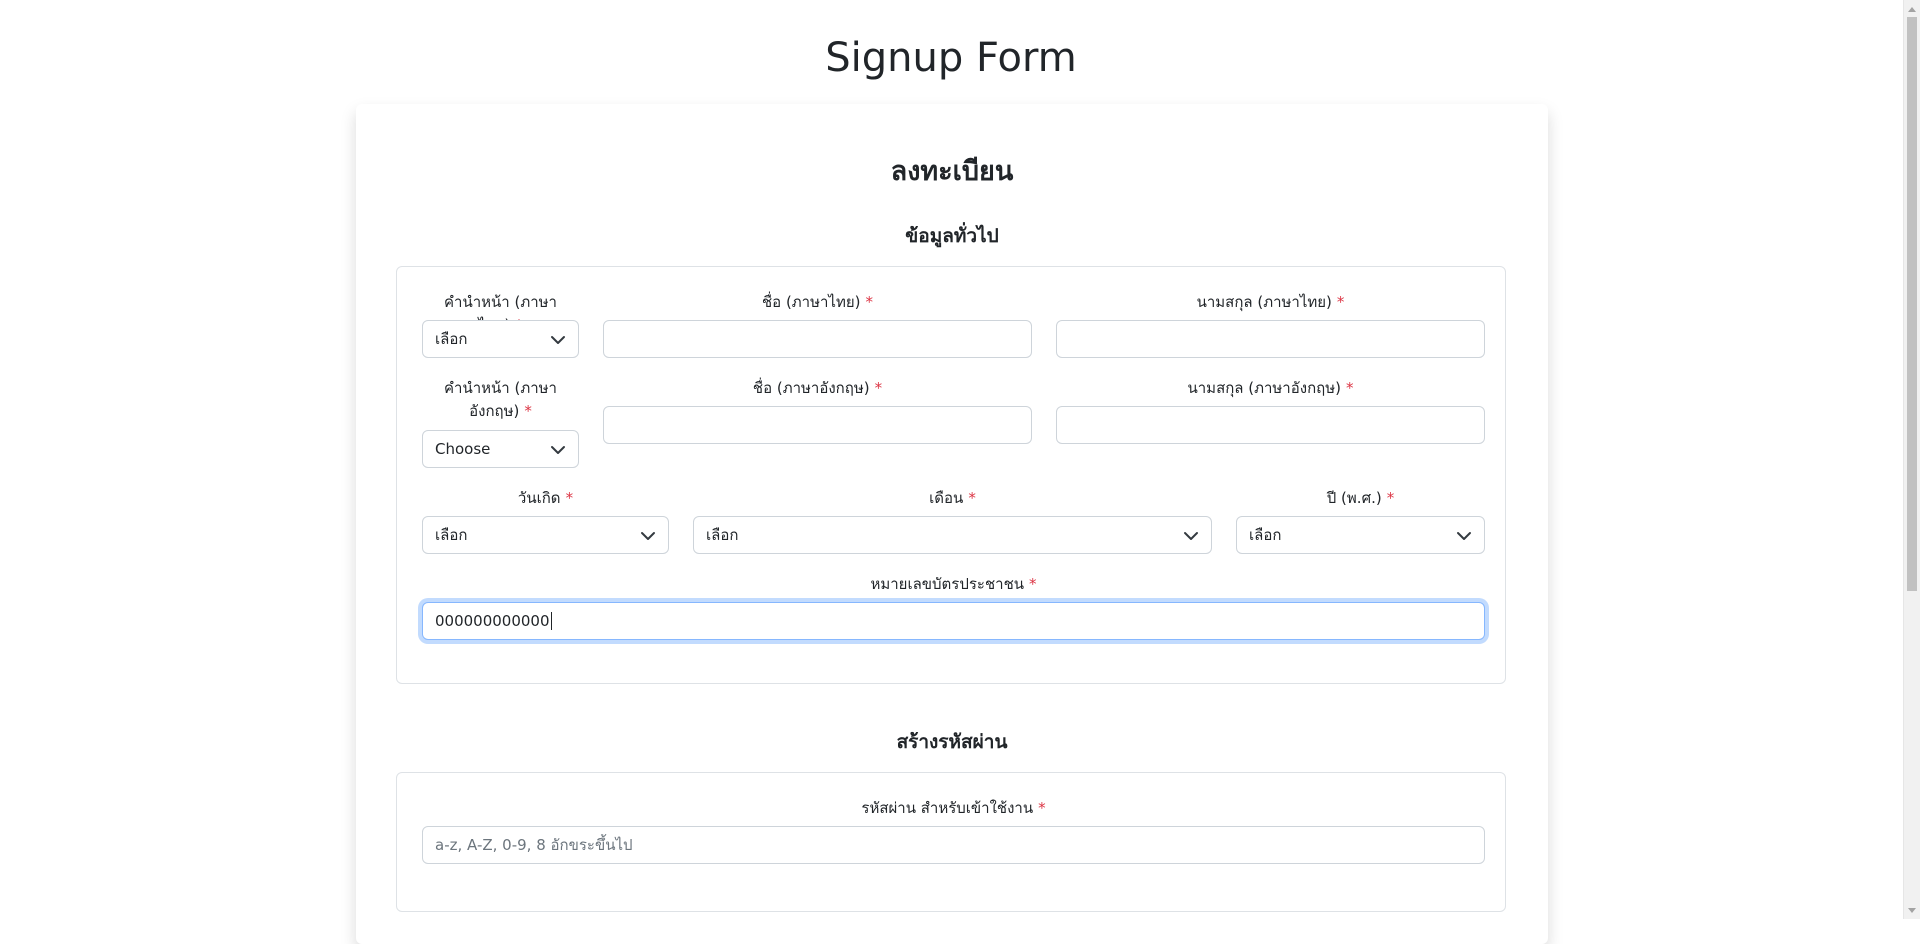  I want to click on title-en-select: Choose, so click(500, 449).